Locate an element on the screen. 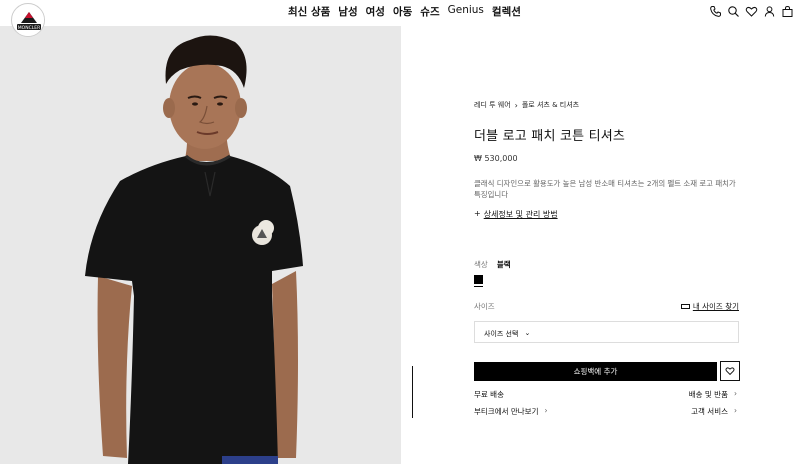 The height and width of the screenshot is (464, 800). nav-men: 남성 is located at coordinates (347, 11).